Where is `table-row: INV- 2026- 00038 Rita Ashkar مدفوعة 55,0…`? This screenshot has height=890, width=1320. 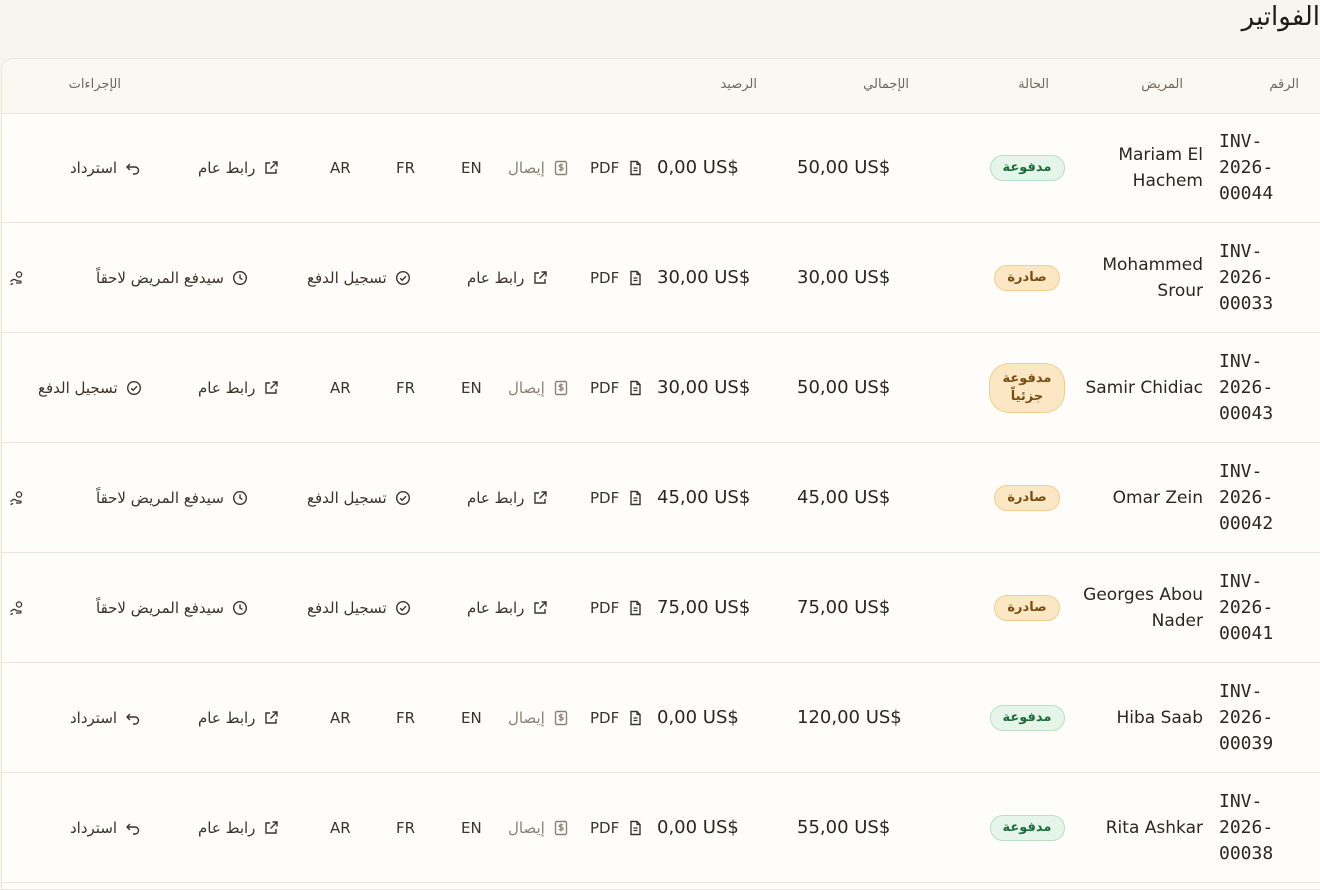 table-row: INV- 2026- 00038 Rita Ashkar مدفوعة 55,0… is located at coordinates (661, 828).